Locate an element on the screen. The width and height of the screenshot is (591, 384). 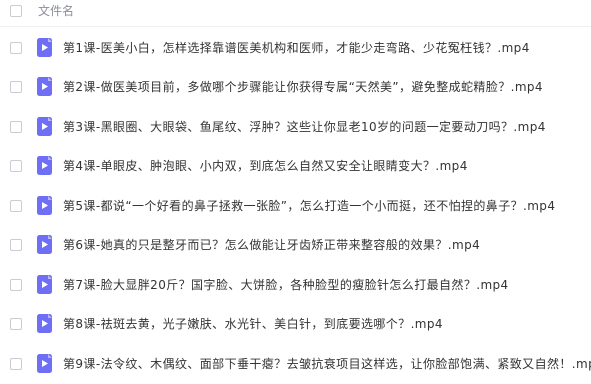
file-name: 第4课-单眼皮、肿泡眼、小内双，到底怎么自然又安全让眼睛变大？.mp4 is located at coordinates (265, 166).